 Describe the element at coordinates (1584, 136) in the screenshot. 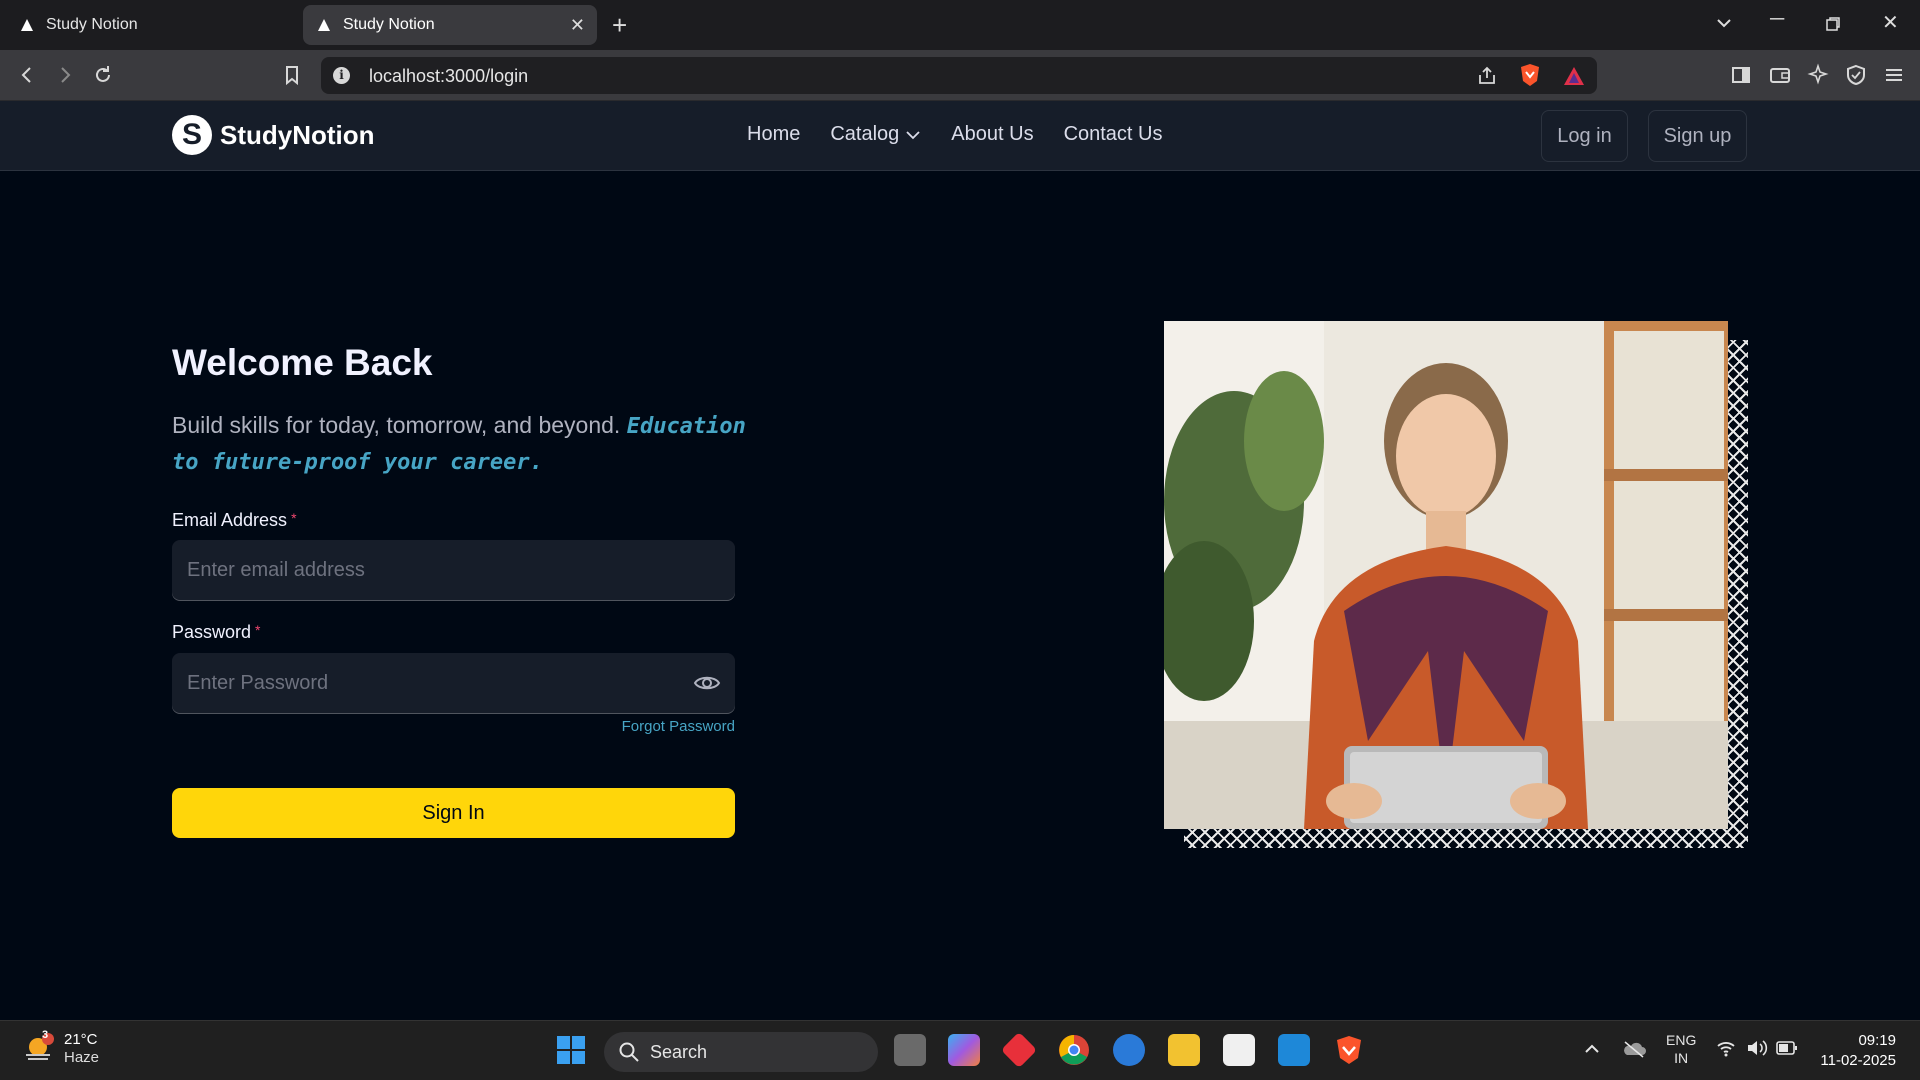

I see `login-button: Log in` at that location.